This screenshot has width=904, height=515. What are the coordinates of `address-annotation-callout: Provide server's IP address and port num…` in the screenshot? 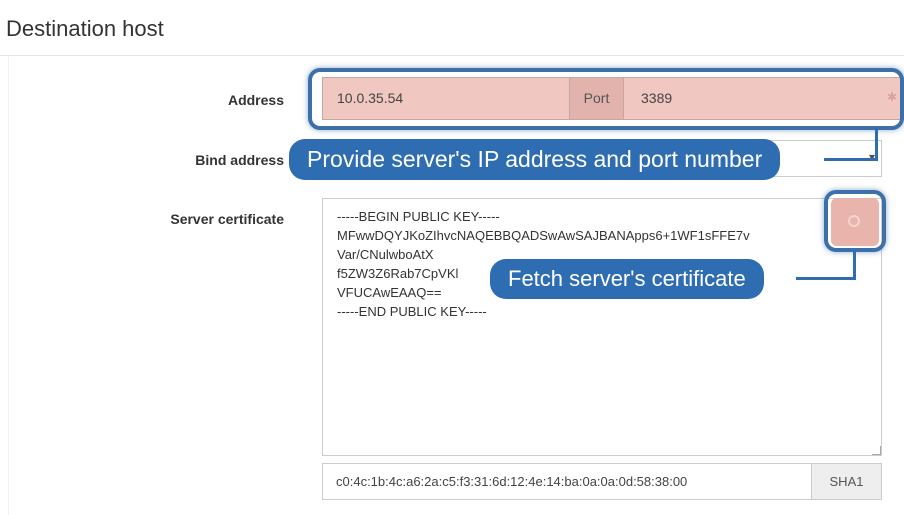 It's located at (535, 159).